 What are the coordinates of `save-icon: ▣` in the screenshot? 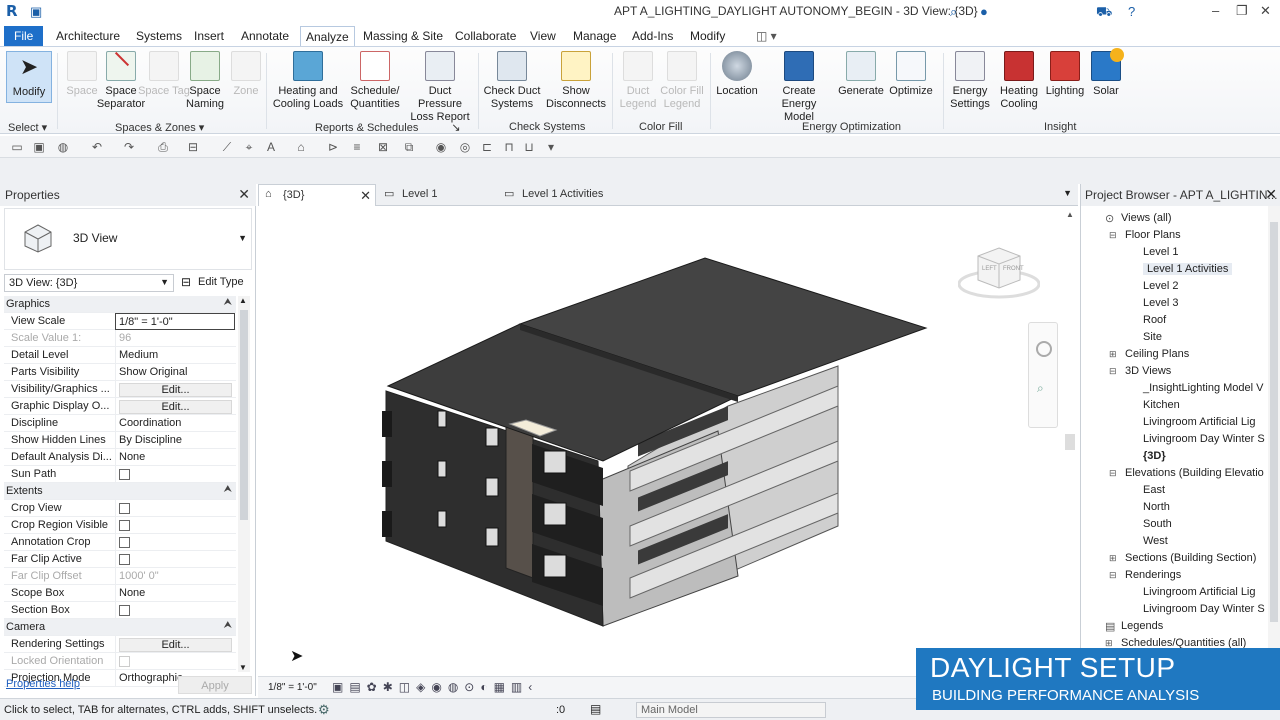 It's located at (39, 147).